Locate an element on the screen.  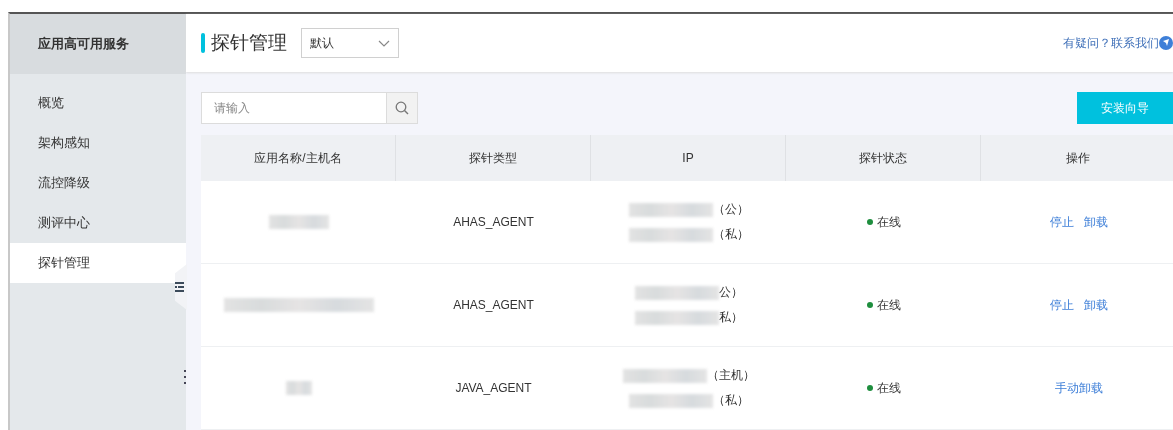
chevron-down-icon is located at coordinates (384, 43).